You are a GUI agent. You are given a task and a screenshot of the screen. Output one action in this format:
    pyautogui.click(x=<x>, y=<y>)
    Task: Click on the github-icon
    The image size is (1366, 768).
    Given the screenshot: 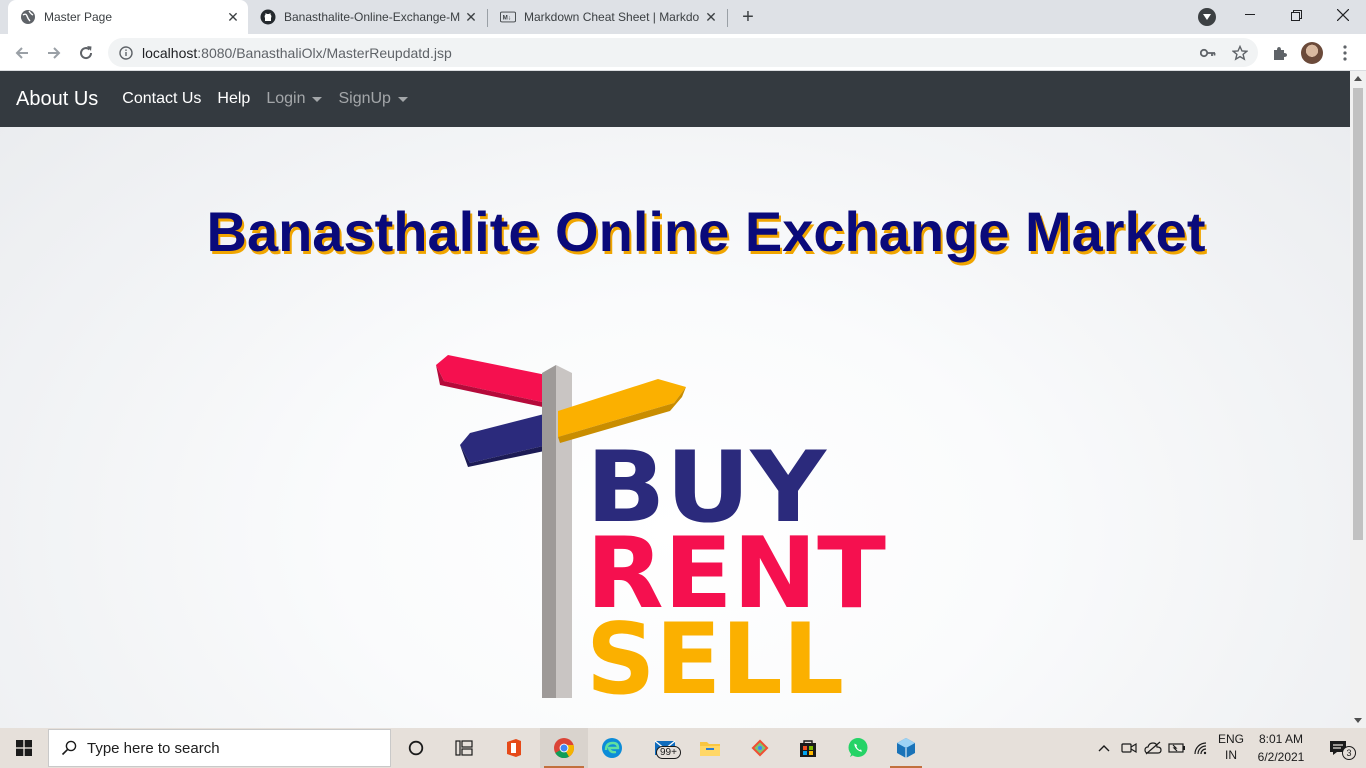 What is the action you would take?
    pyautogui.click(x=268, y=17)
    